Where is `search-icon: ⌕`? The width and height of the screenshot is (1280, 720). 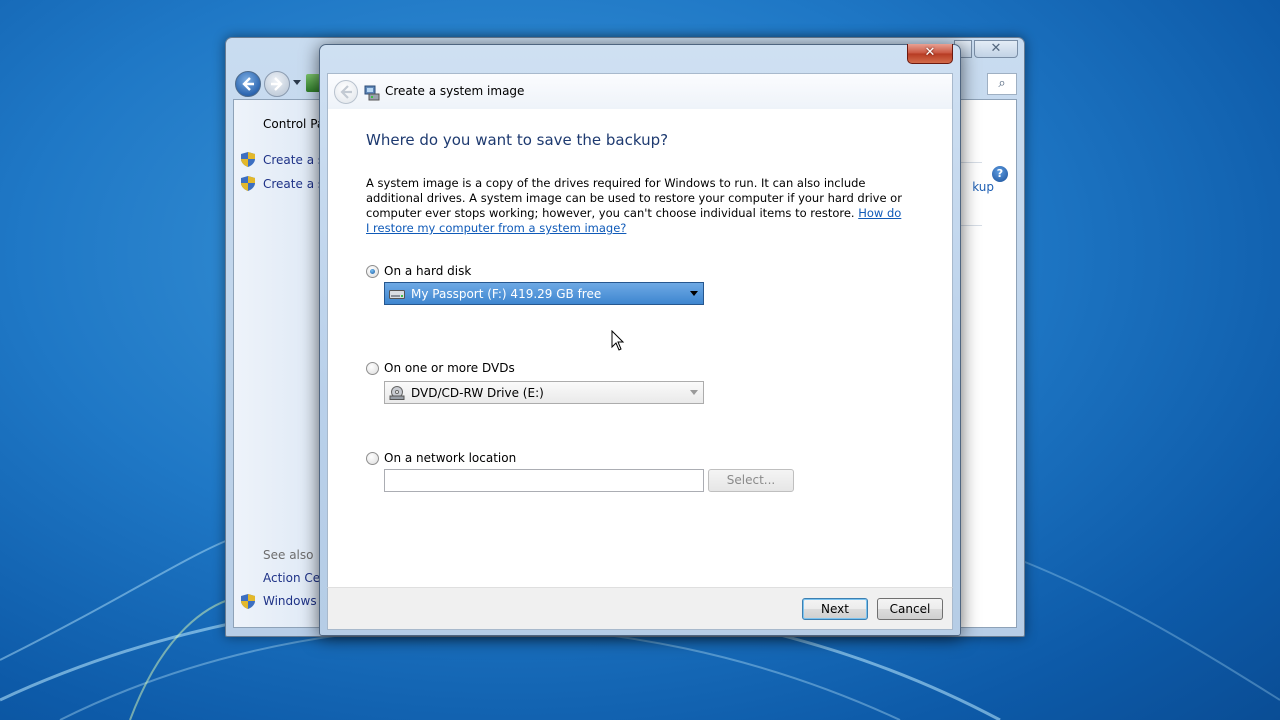
search-icon: ⌕ is located at coordinates (1002, 84).